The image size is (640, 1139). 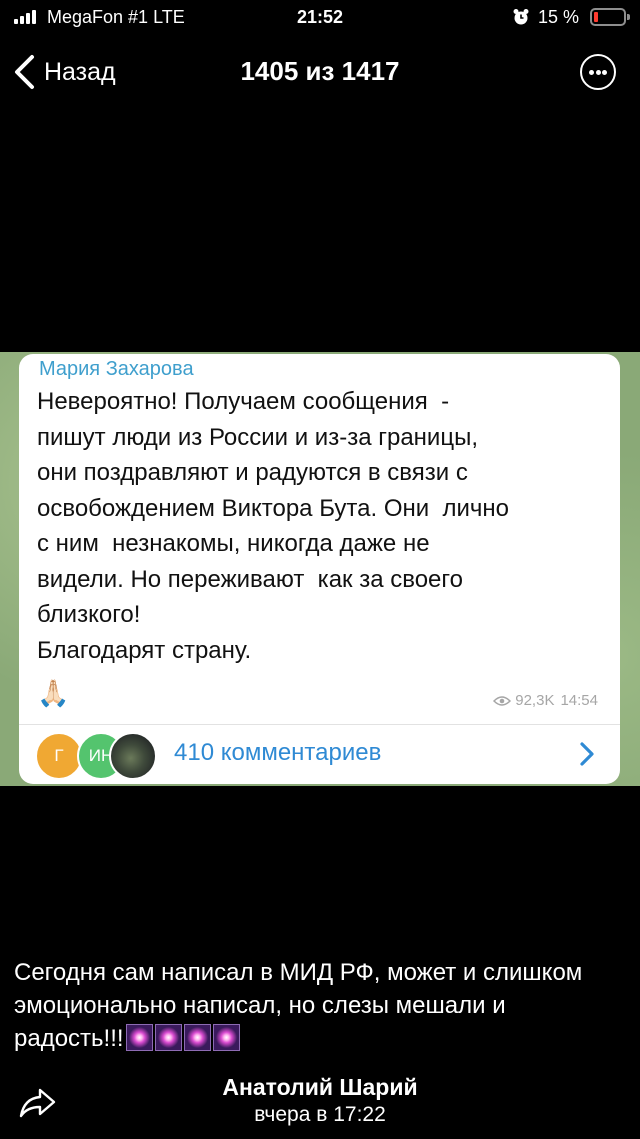 I want to click on eye-icon, so click(x=502, y=700).